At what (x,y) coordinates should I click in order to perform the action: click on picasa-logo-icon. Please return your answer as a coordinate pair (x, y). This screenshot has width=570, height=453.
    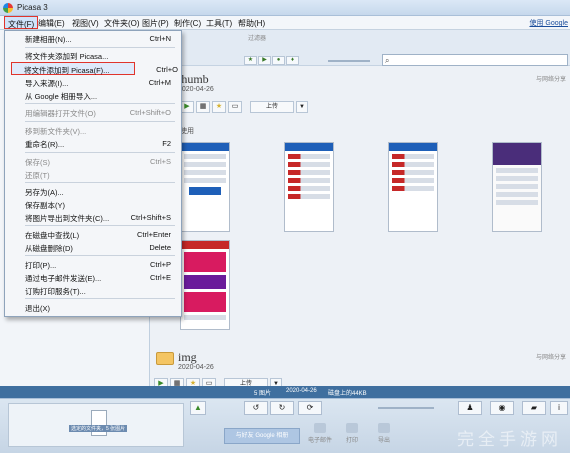
    Looking at the image, I should click on (8, 8).